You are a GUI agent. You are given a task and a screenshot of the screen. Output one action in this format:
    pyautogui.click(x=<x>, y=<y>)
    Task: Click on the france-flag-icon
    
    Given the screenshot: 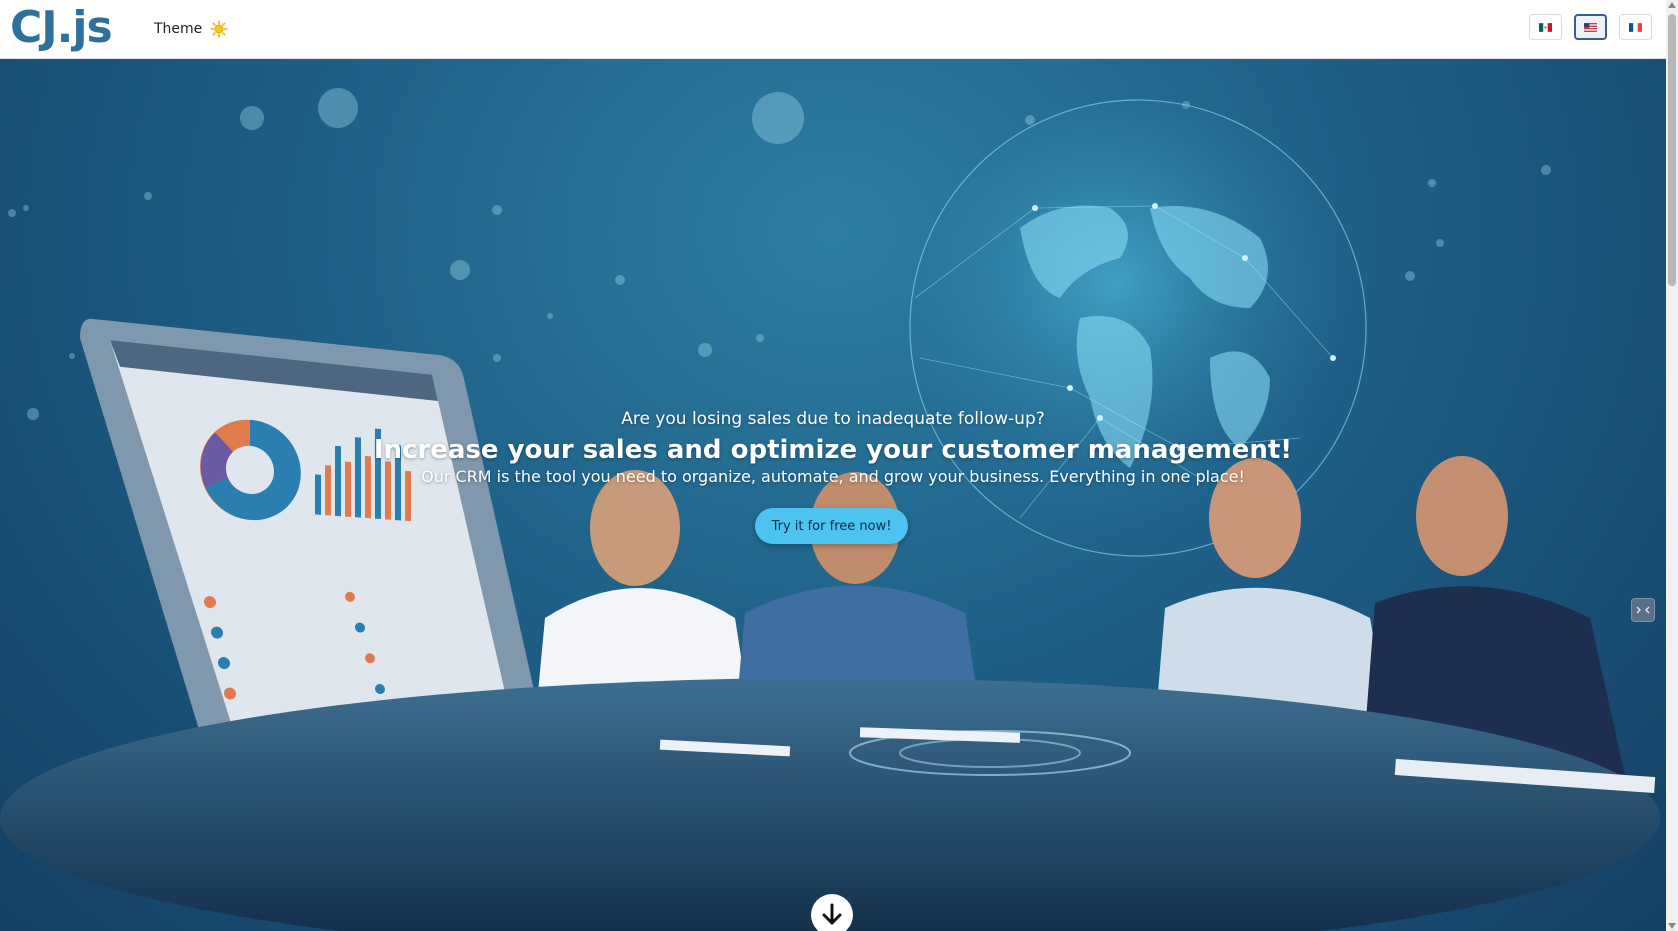 What is the action you would take?
    pyautogui.click(x=1635, y=27)
    